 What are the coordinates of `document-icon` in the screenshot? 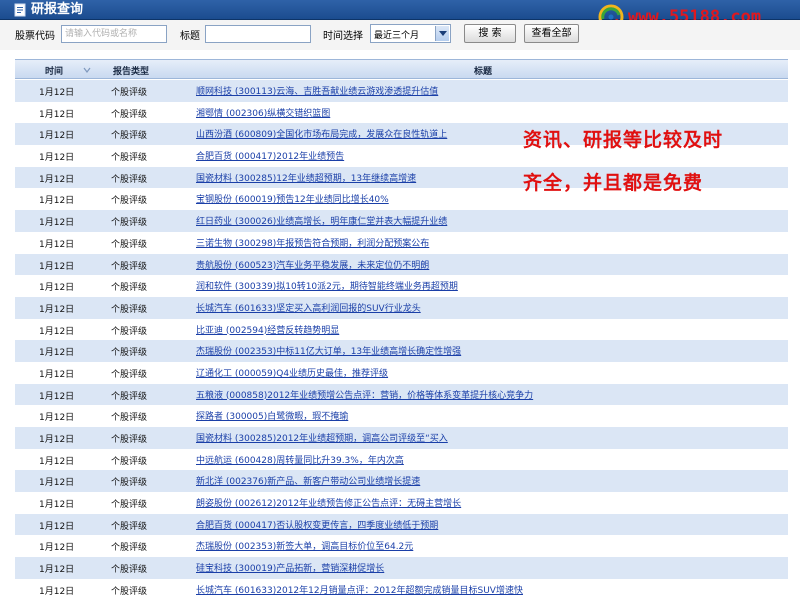 It's located at (20, 10).